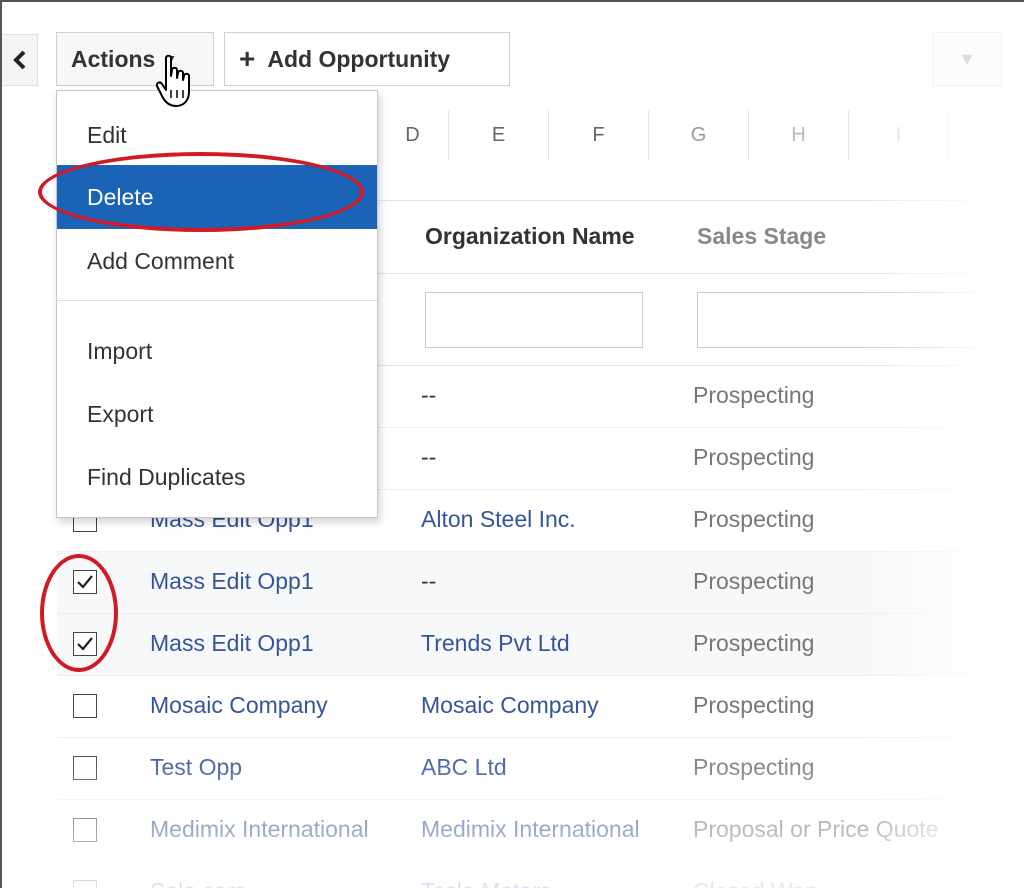 The width and height of the screenshot is (1024, 888). I want to click on letter-h: H, so click(799, 135).